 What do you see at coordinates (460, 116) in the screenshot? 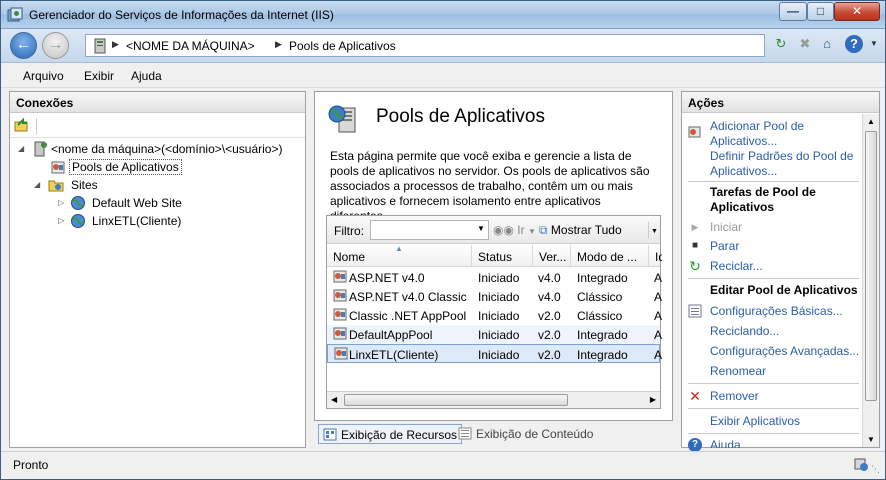
I see `page-title: Pools de Aplicativos` at bounding box center [460, 116].